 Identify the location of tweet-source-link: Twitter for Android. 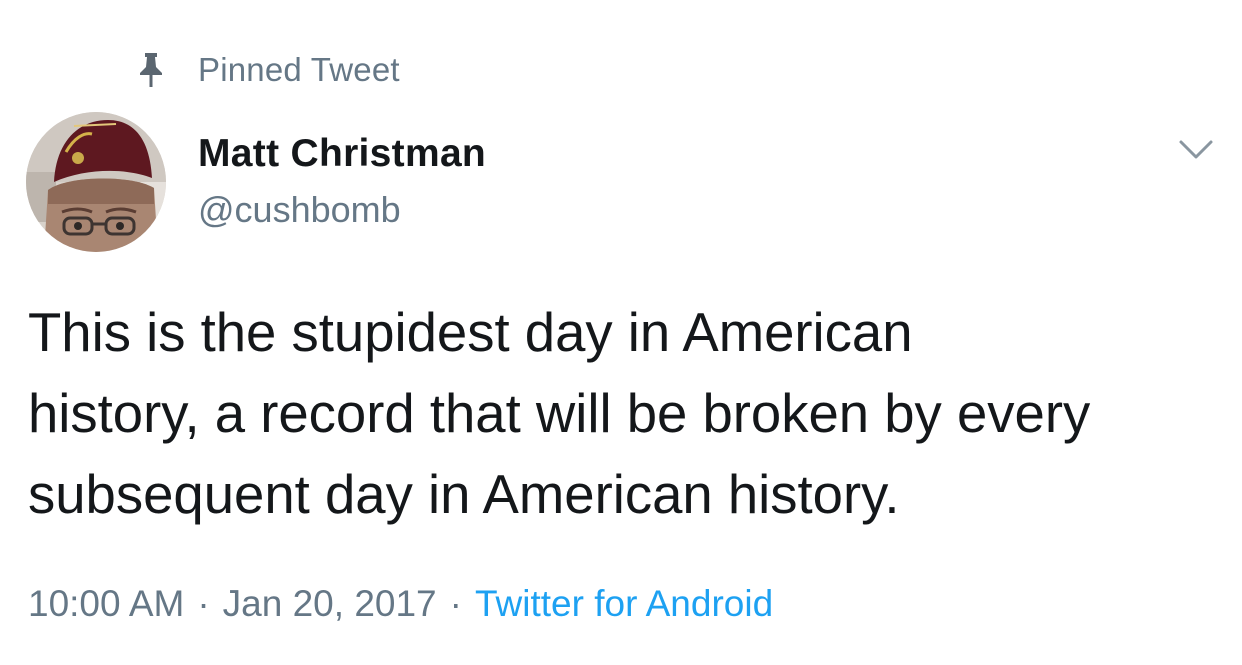
(624, 603).